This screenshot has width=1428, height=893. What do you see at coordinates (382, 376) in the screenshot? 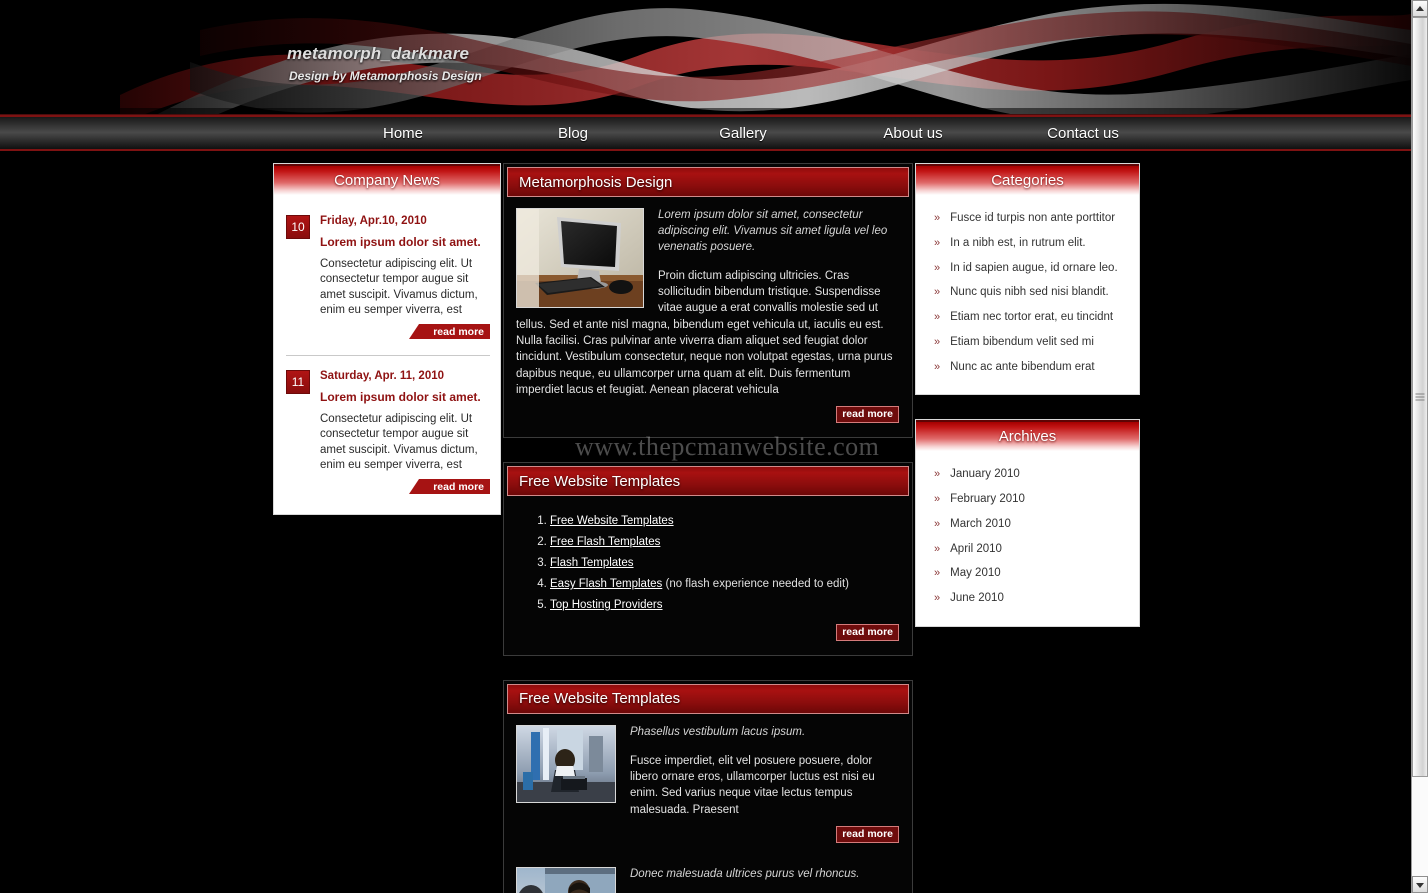
I see `news-date: Saturday, Apr. 11, 2010` at bounding box center [382, 376].